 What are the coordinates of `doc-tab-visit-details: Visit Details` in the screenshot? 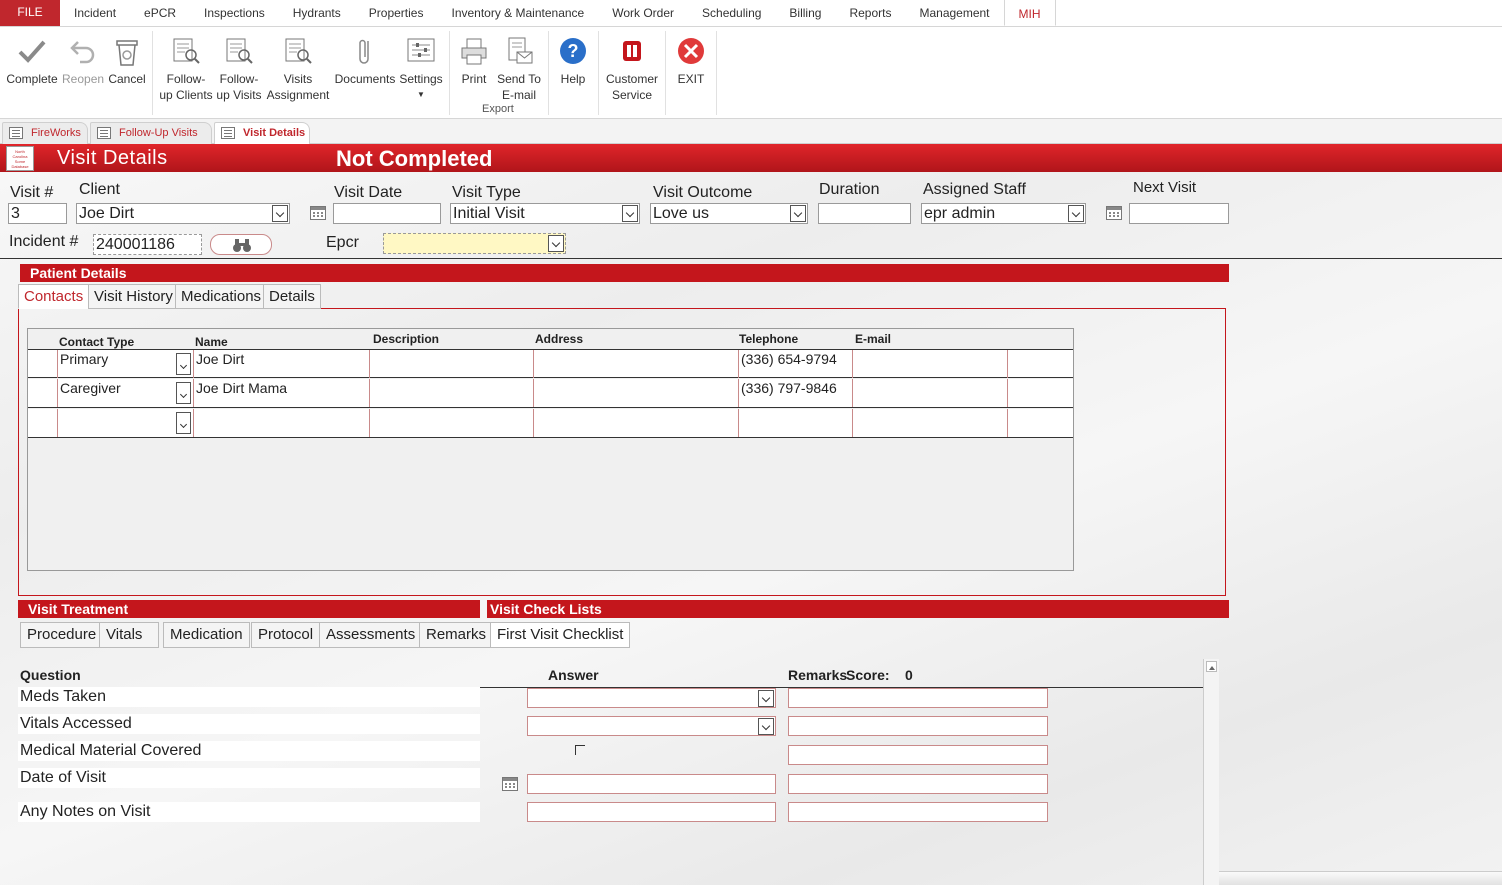 It's located at (262, 133).